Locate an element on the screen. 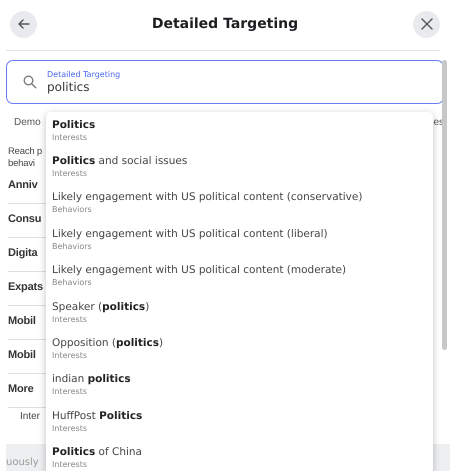 This screenshot has height=471, width=450. search-icon is located at coordinates (30, 82).